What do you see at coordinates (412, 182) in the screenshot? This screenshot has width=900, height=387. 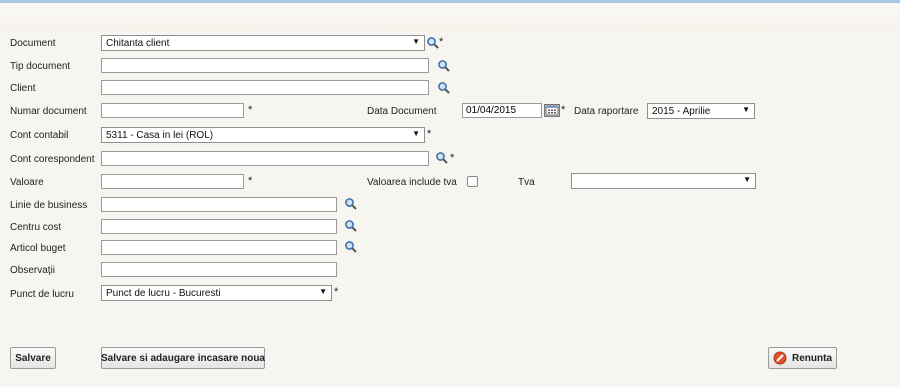 I see `valoarea-include-tva-label: Valoarea include tva` at bounding box center [412, 182].